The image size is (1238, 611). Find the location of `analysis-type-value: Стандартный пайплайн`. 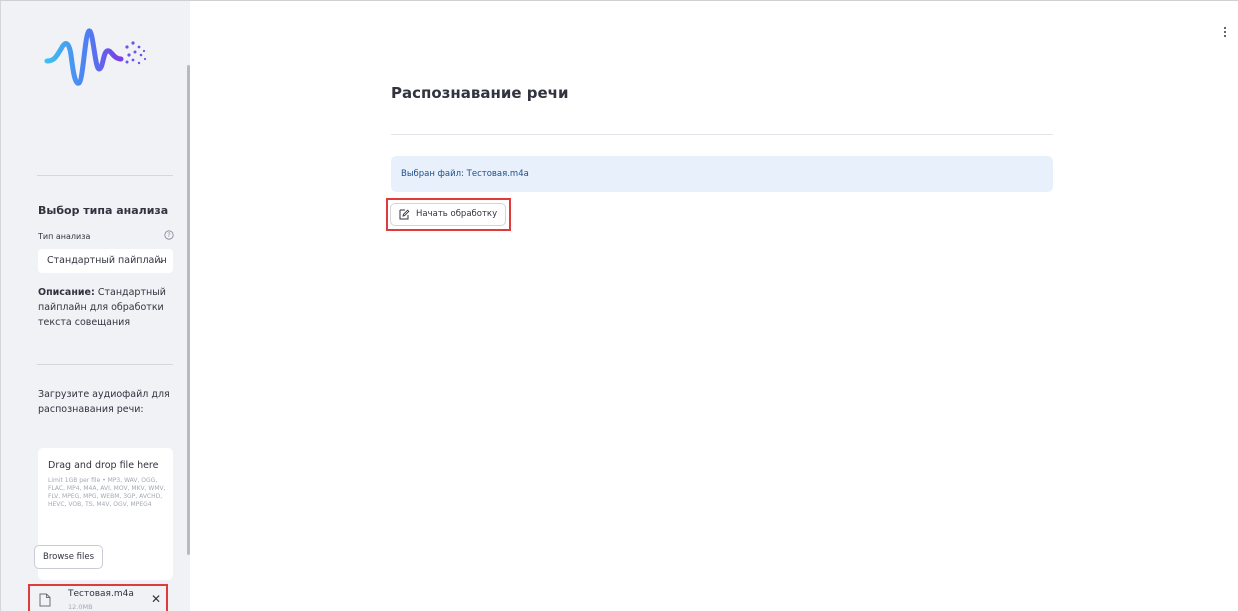

analysis-type-value: Стандартный пайплайн is located at coordinates (107, 260).